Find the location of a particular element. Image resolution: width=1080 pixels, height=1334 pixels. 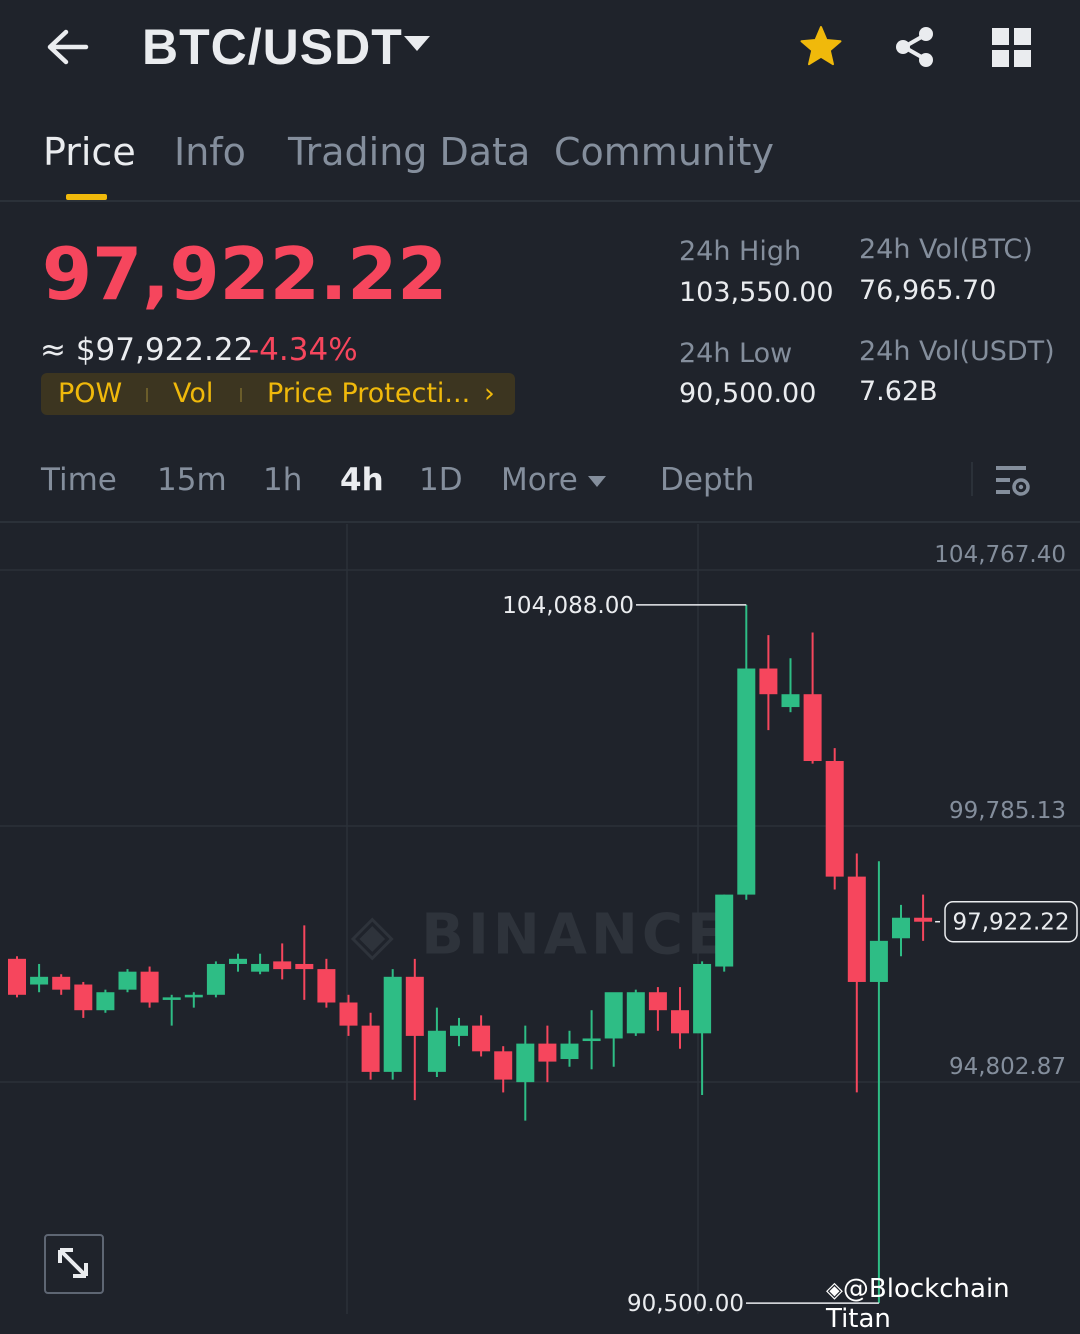

favorite-button is located at coordinates (821, 47).